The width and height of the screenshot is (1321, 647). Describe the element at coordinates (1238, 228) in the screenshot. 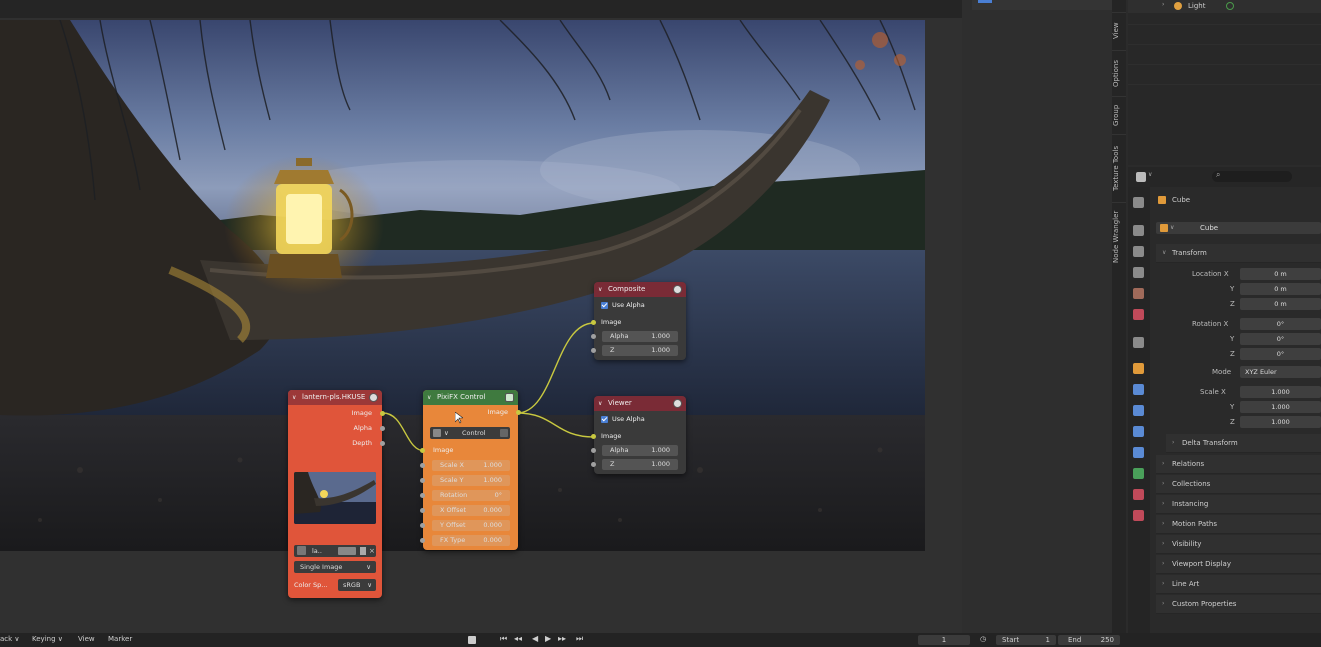

I see `object-name-field: ∨ Cube` at that location.